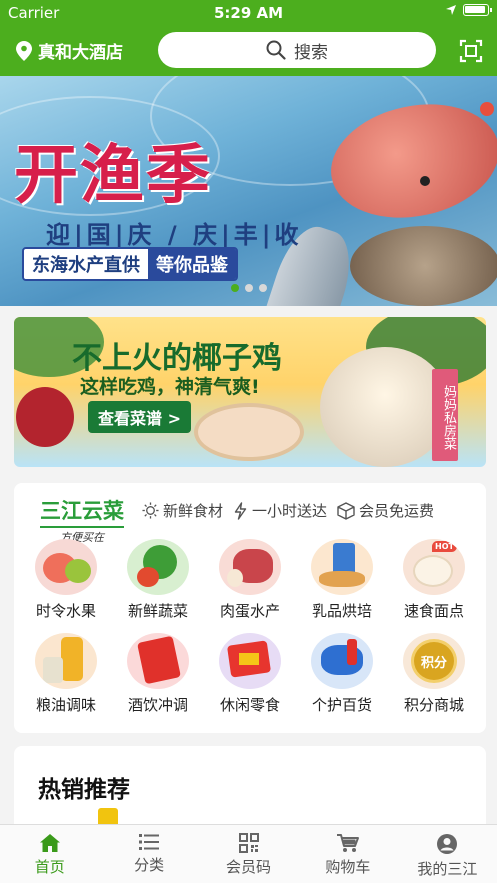 The width and height of the screenshot is (497, 883). I want to click on promo-vertical-tag: 妈妈私房菜, so click(445, 415).